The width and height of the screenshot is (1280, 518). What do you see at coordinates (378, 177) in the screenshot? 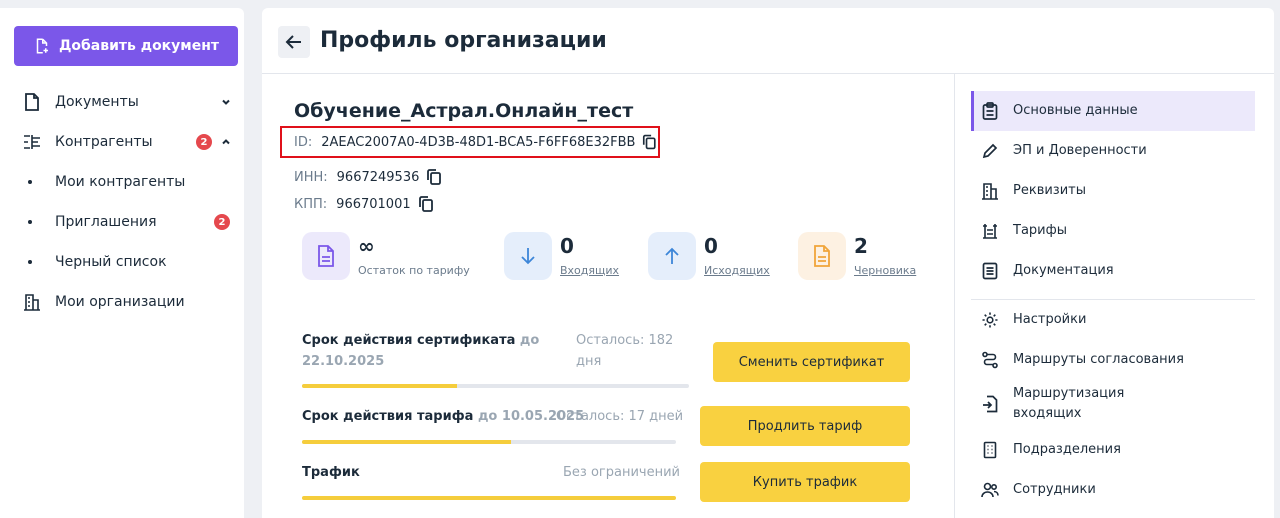
I see `inn-value: 9667249536` at bounding box center [378, 177].